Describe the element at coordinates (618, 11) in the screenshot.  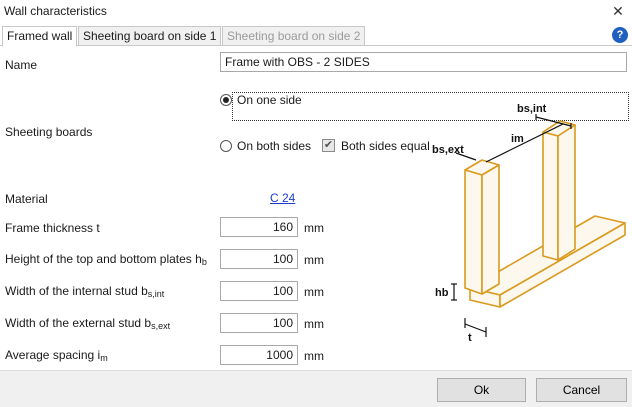
I see `close-icon: ✕` at that location.